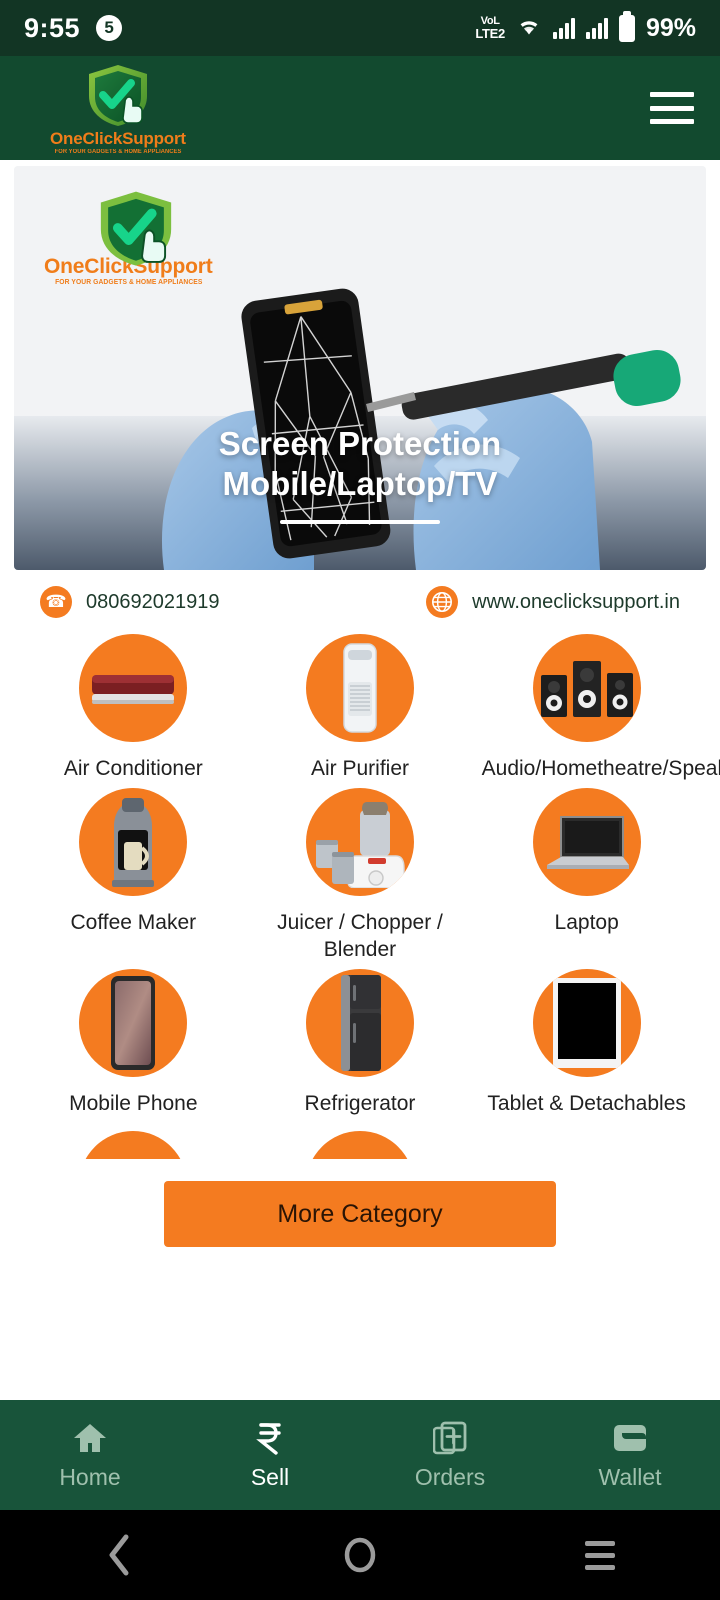 Image resolution: width=720 pixels, height=1600 pixels. Describe the element at coordinates (529, 28) in the screenshot. I see `wifi-icon` at that location.